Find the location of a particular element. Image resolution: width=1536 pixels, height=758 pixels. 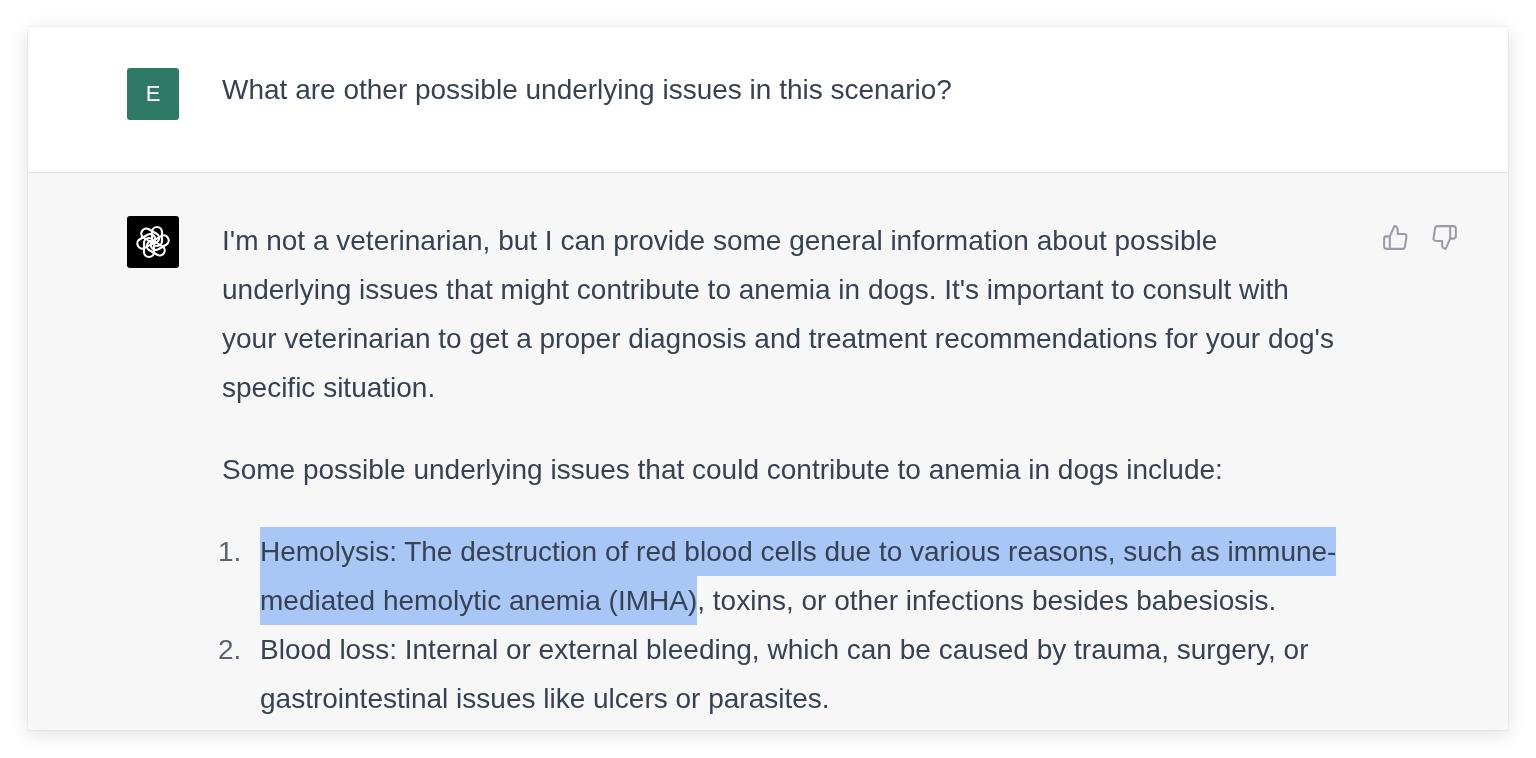

response-paragraph: Some possible underlying issues that could contribute to anemia in dogs include: is located at coordinates (723, 470).